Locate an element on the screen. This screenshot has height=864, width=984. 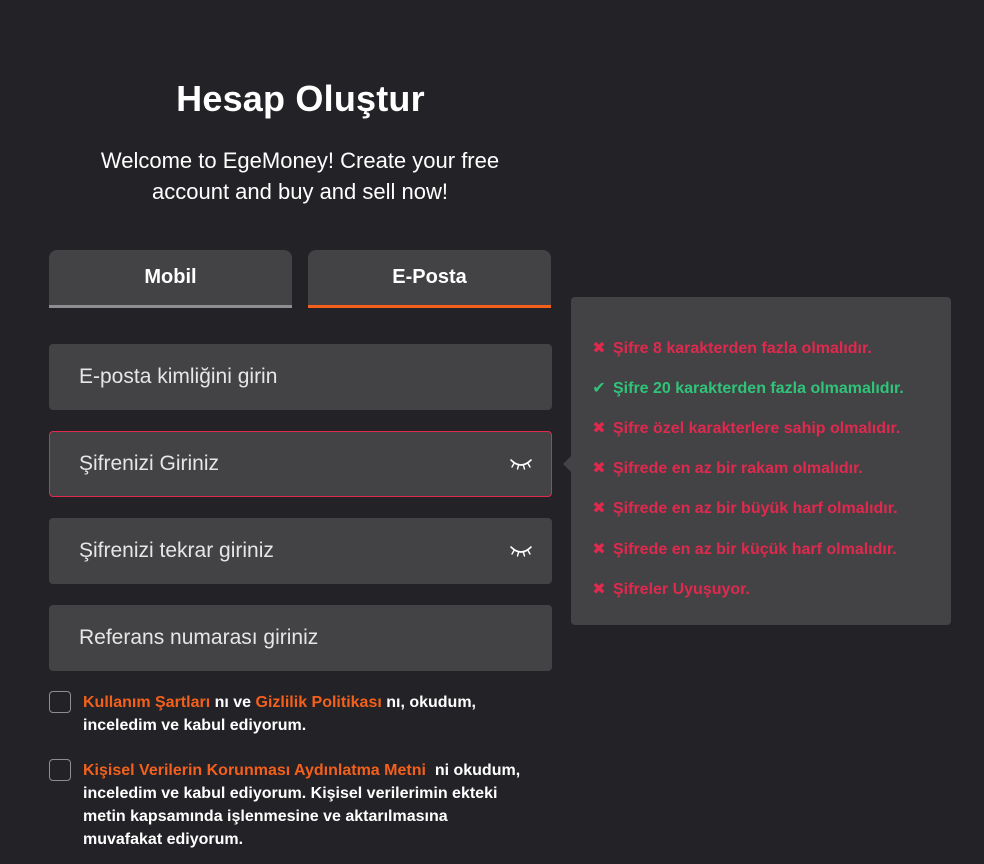
password-field is located at coordinates (300, 464).